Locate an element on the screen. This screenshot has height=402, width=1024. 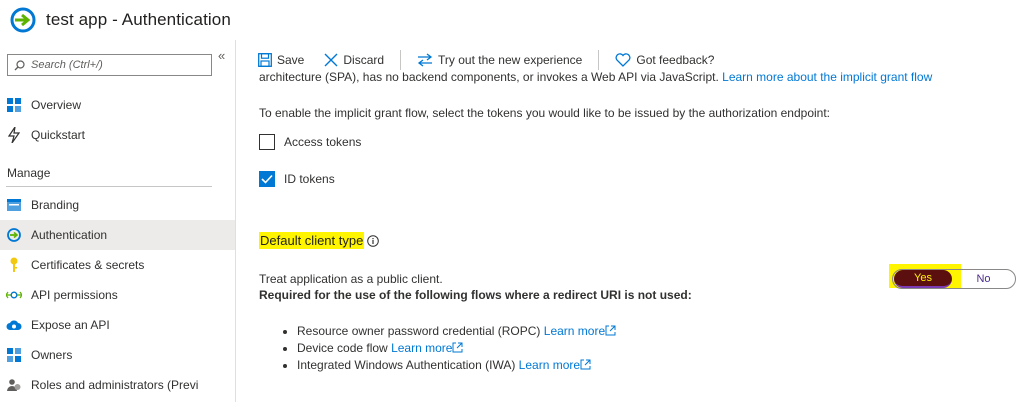
sidebar-item-label: Roles and administrators (Previ is located at coordinates (115, 385).